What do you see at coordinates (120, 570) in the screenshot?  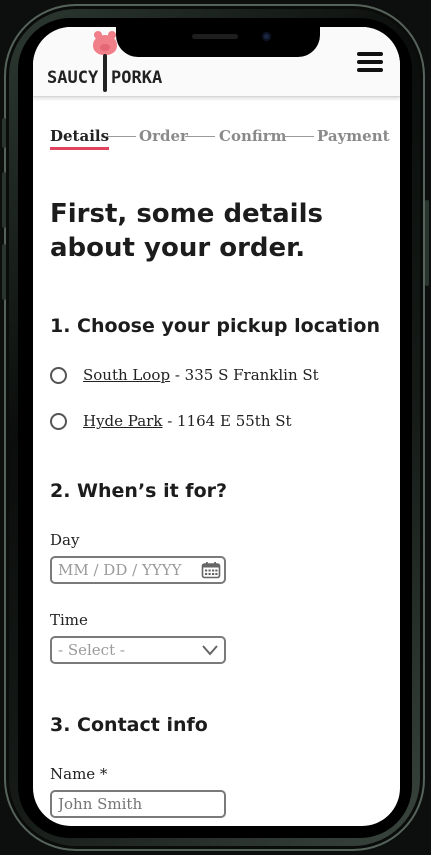 I see `day-placeholder: MM / DD / YYYY` at bounding box center [120, 570].